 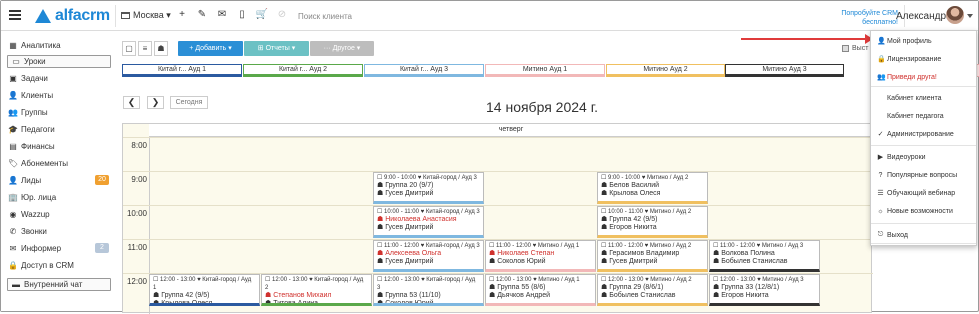 I want to click on sidebar-item: 🎓 Педагоги, so click(x=60, y=129).